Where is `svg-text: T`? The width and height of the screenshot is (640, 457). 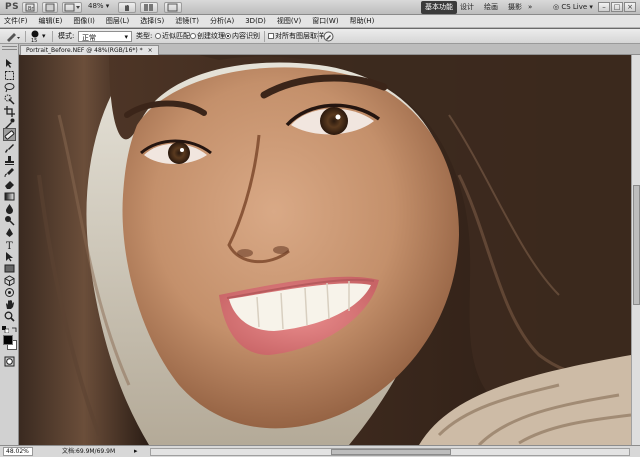
svg-text: T is located at coordinates (9, 245).